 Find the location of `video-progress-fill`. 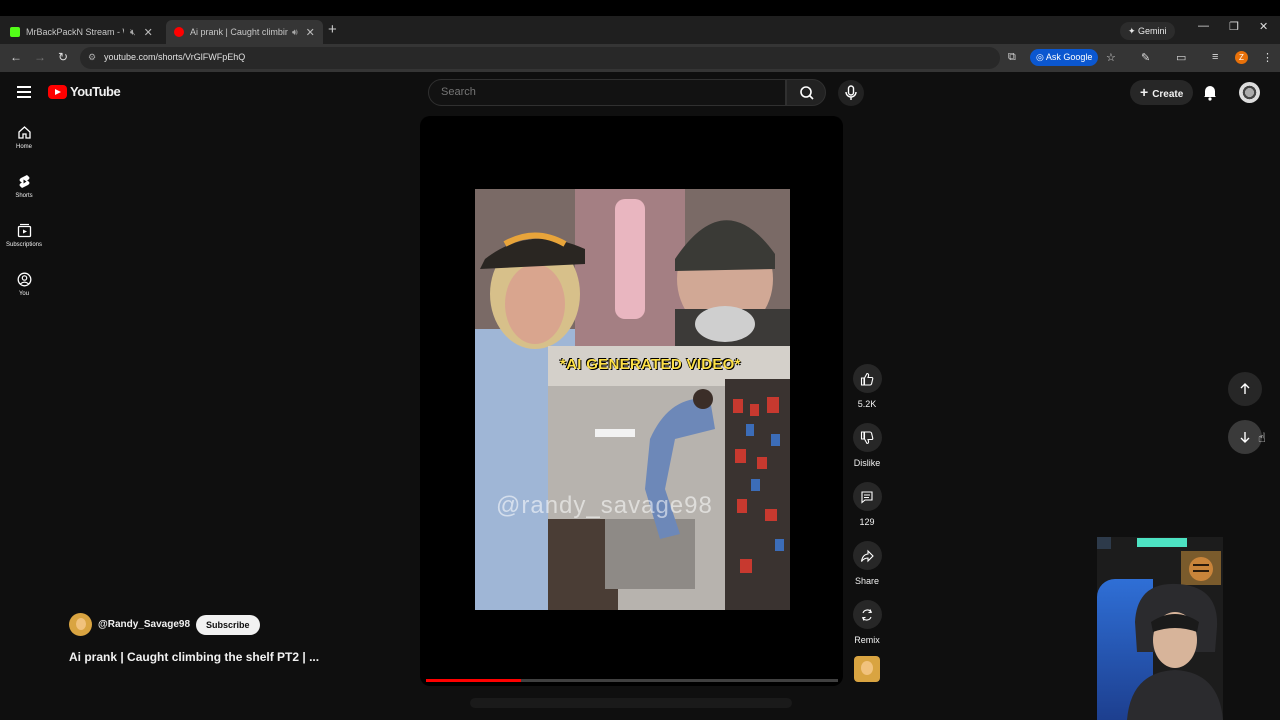

video-progress-fill is located at coordinates (473, 680).